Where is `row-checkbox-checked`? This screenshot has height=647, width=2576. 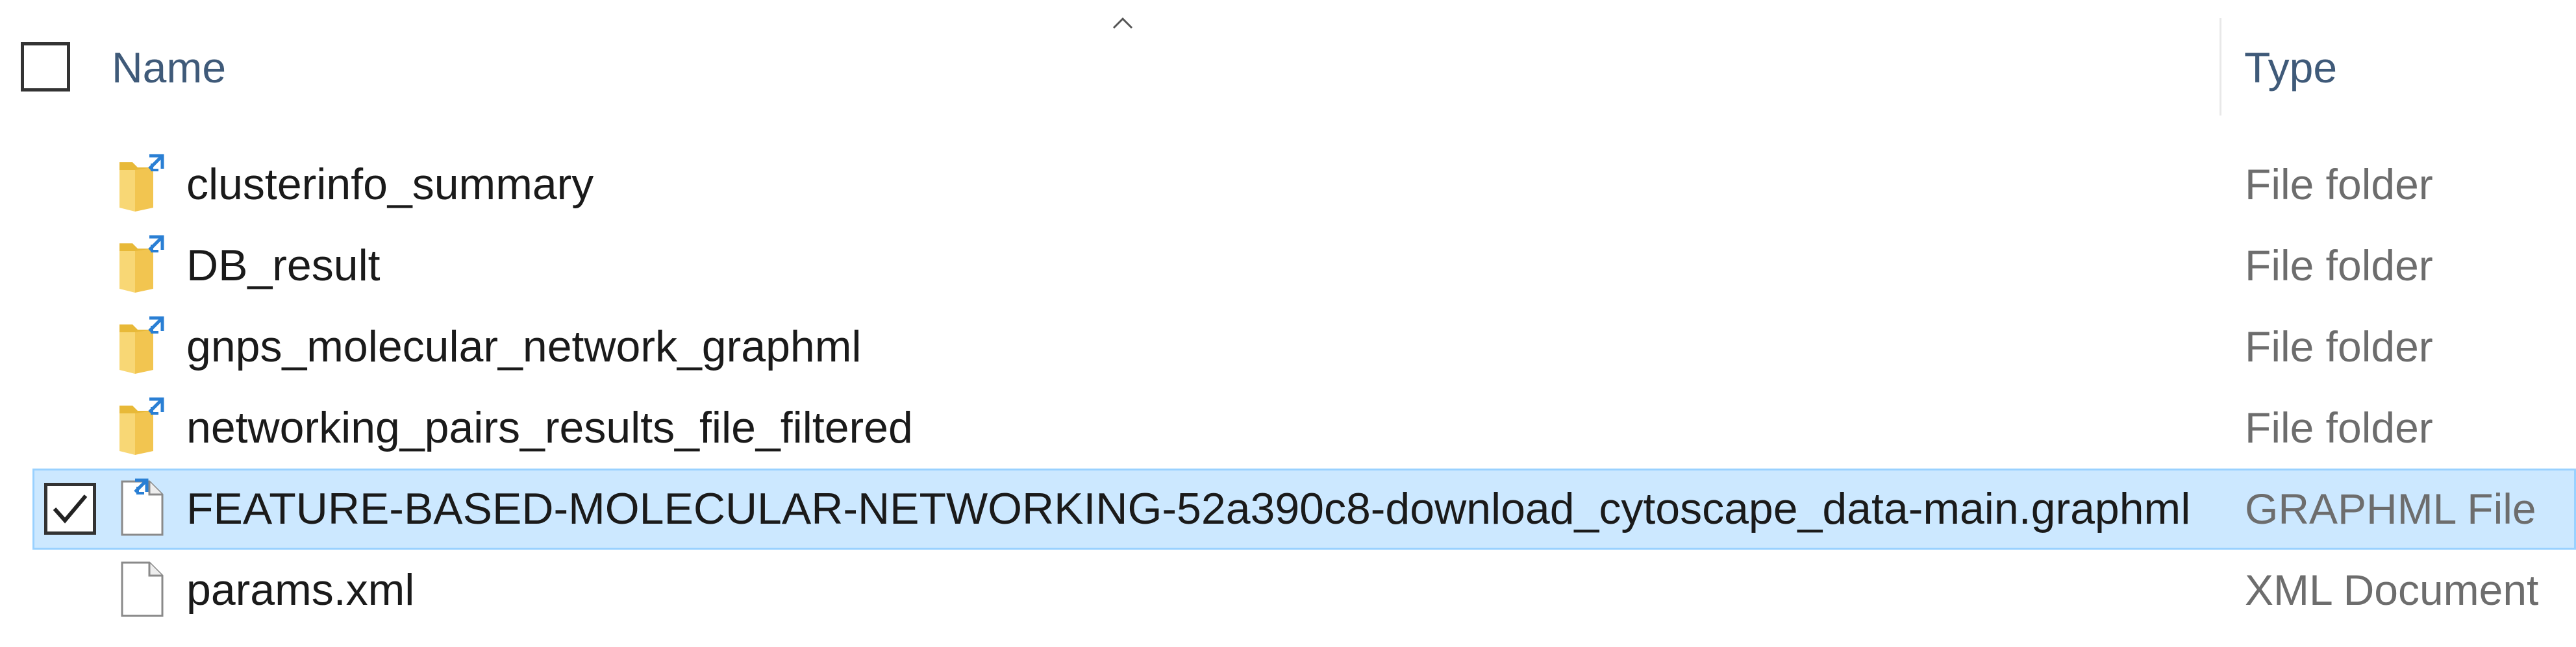
row-checkbox-checked is located at coordinates (70, 509).